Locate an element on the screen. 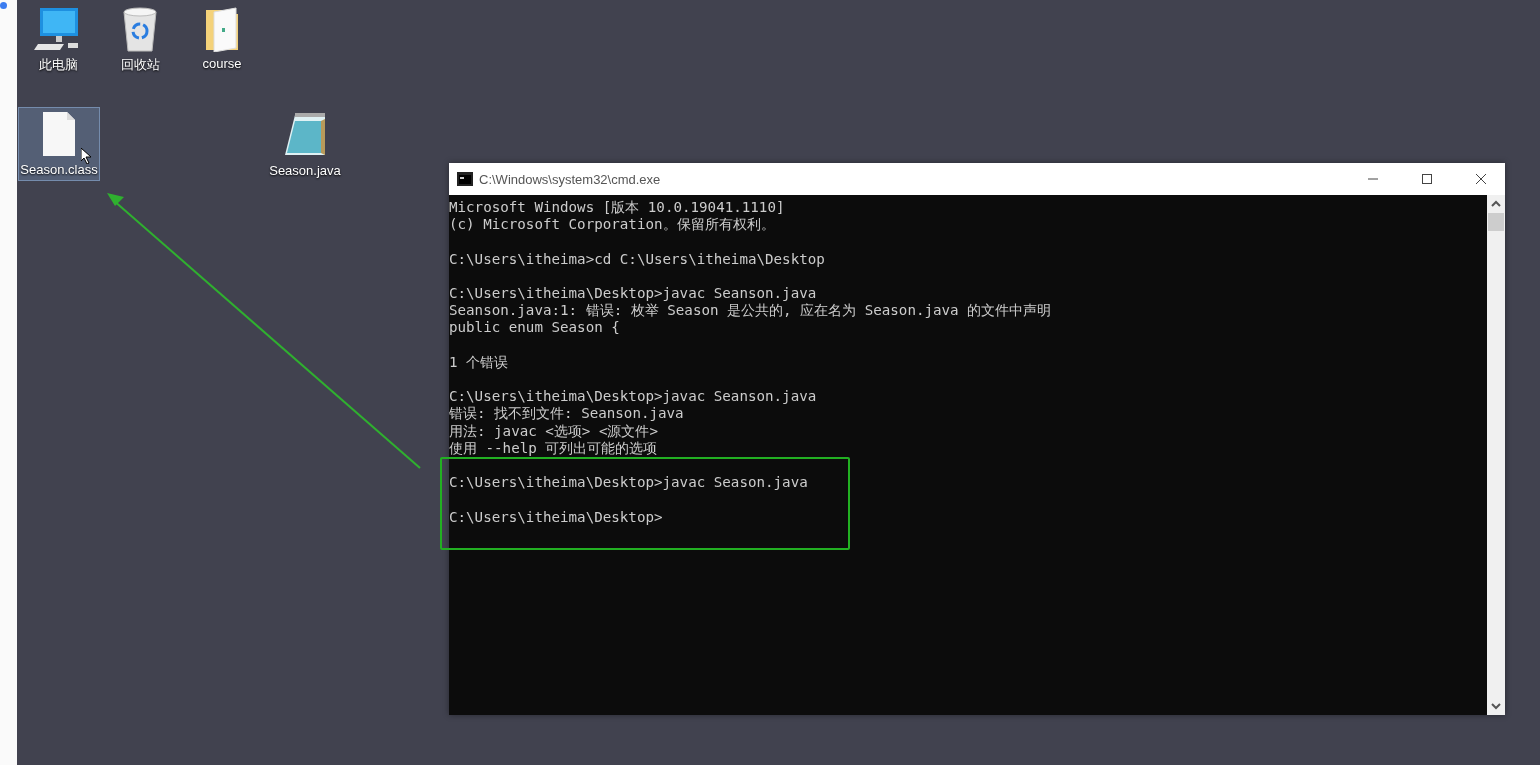  maximize-icon is located at coordinates (1427, 179).